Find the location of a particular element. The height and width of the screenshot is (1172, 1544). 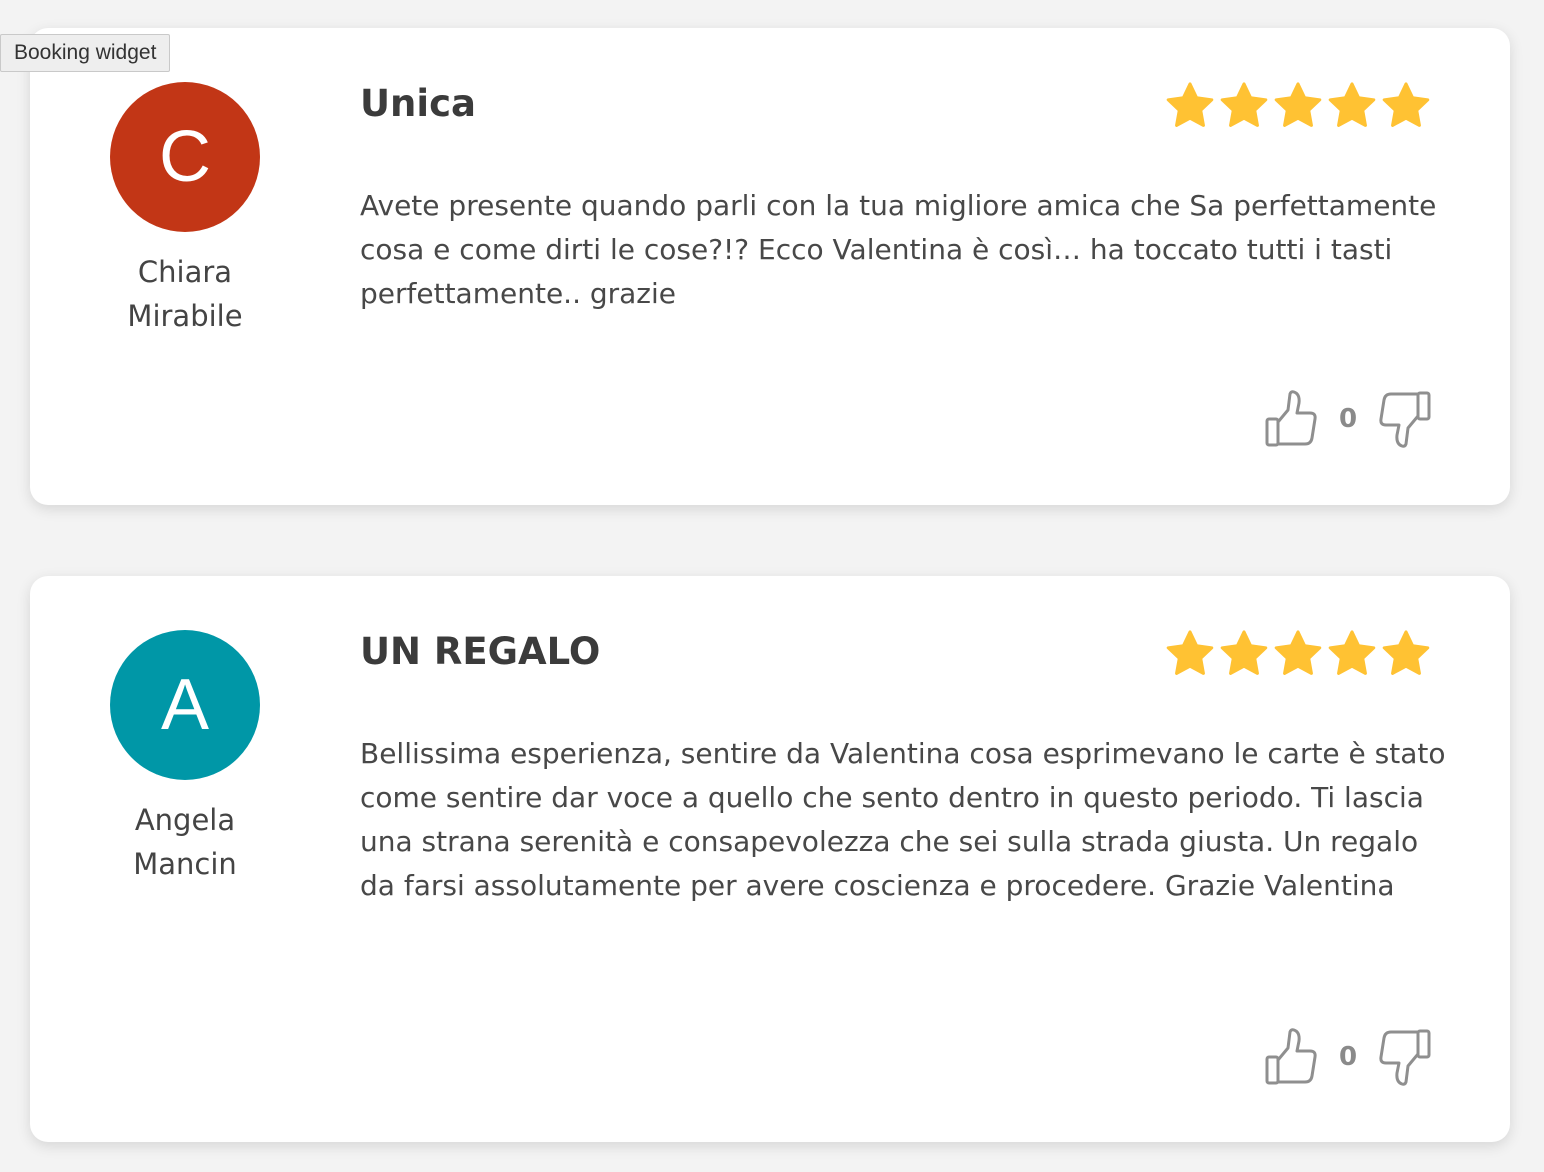

avatar: C is located at coordinates (185, 157).